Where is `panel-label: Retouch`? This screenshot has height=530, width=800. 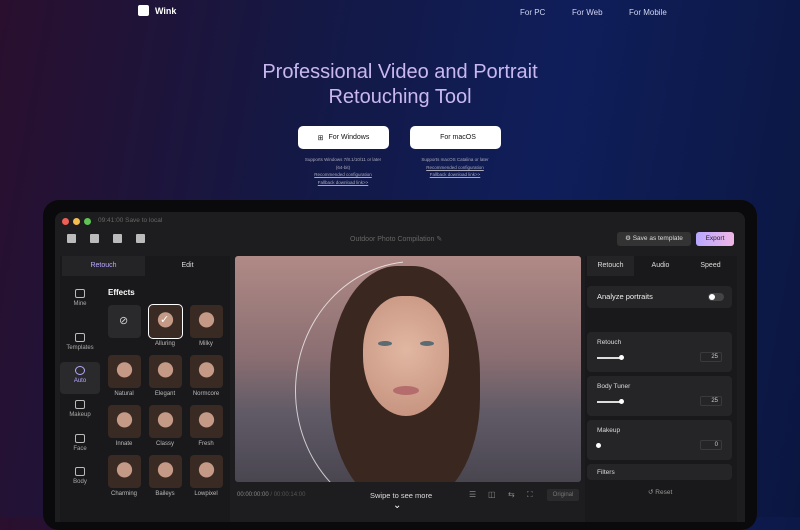 panel-label: Retouch is located at coordinates (609, 342).